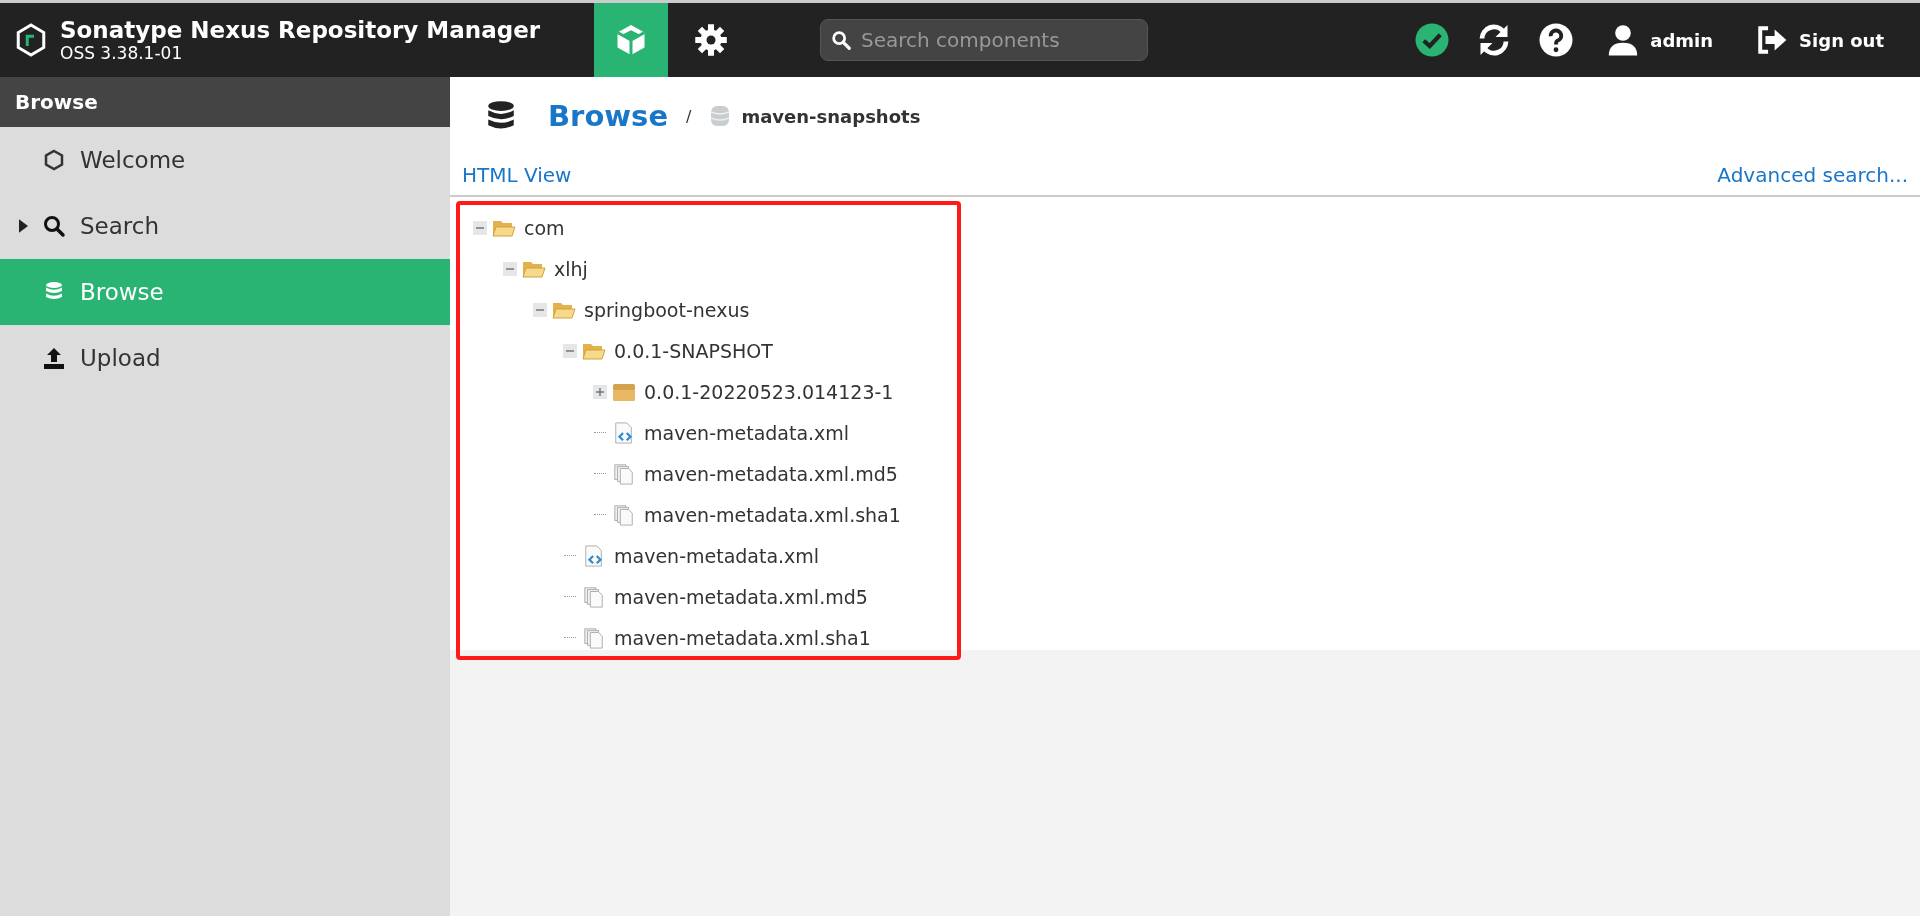 The height and width of the screenshot is (916, 1920). What do you see at coordinates (225, 226) in the screenshot?
I see `sidebar-item: Search` at bounding box center [225, 226].